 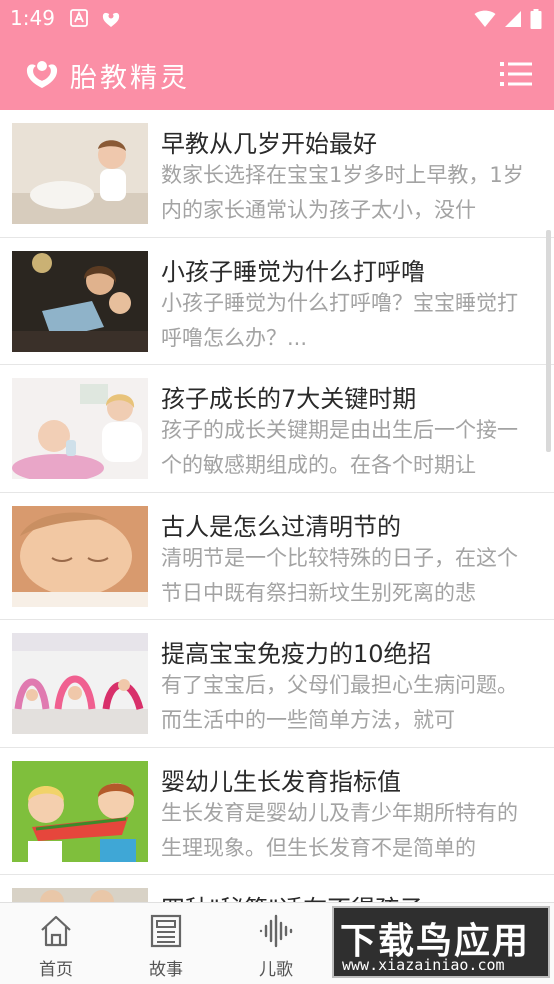 I want to click on watermark-url: www.xiazainiao.com, so click(x=423, y=965).